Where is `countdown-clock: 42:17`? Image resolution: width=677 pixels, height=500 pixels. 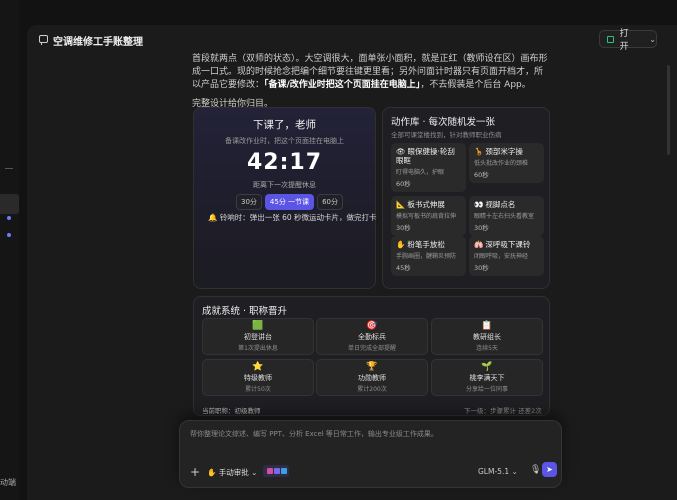 countdown-clock: 42:17 is located at coordinates (284, 162).